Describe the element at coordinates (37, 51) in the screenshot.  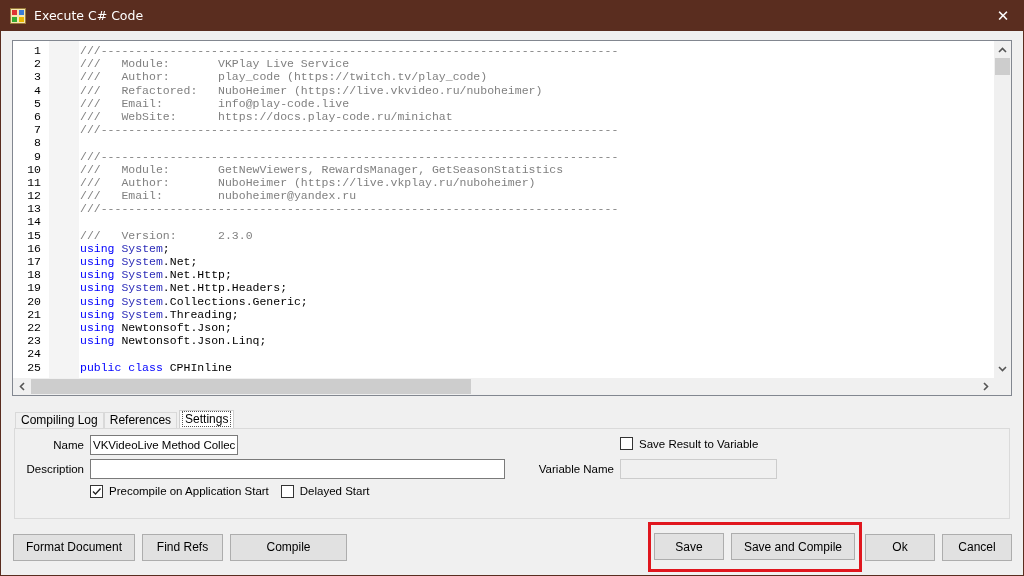
I see `line-number: 1` at that location.